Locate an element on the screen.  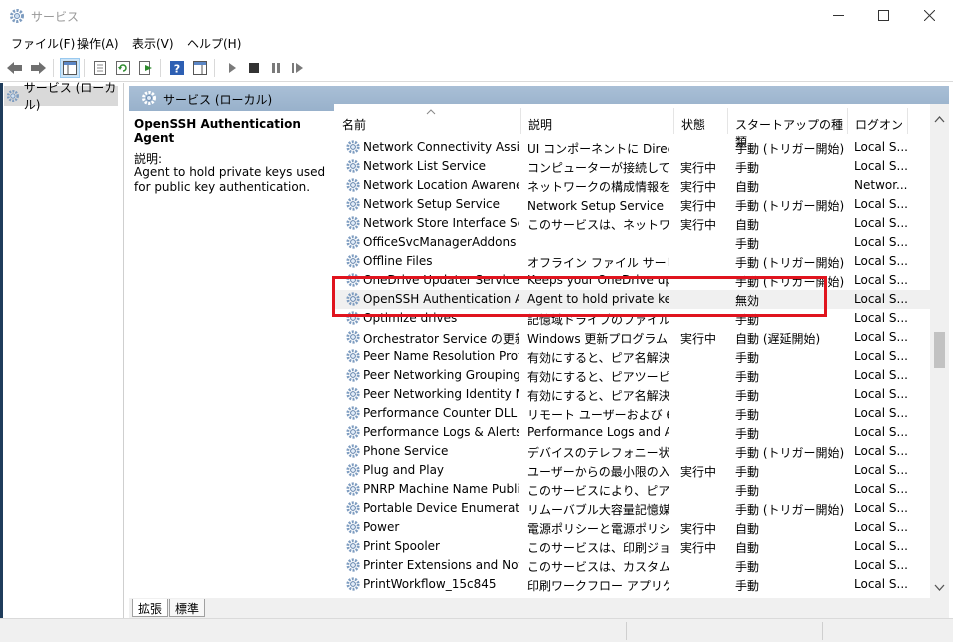
menu-help: ヘルプ(H) is located at coordinates (214, 43).